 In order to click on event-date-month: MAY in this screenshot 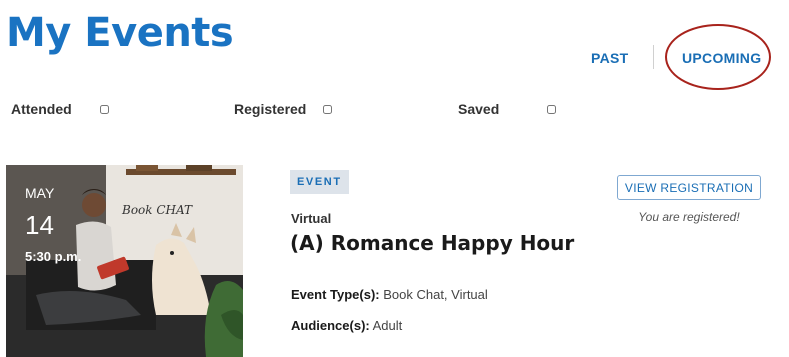, I will do `click(40, 193)`.